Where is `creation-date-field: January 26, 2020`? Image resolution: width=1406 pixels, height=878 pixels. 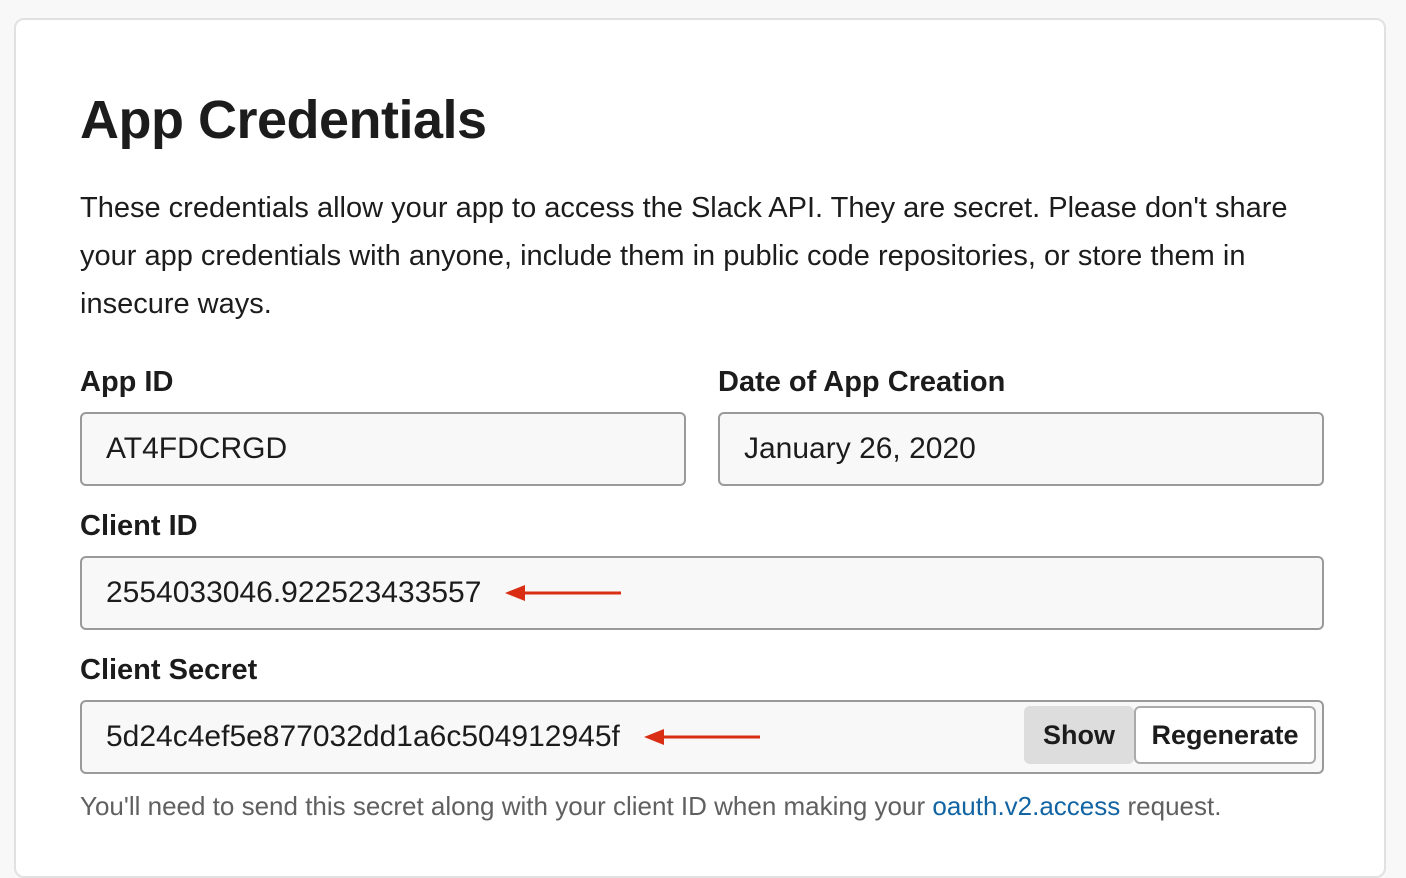
creation-date-field: January 26, 2020 is located at coordinates (1021, 449).